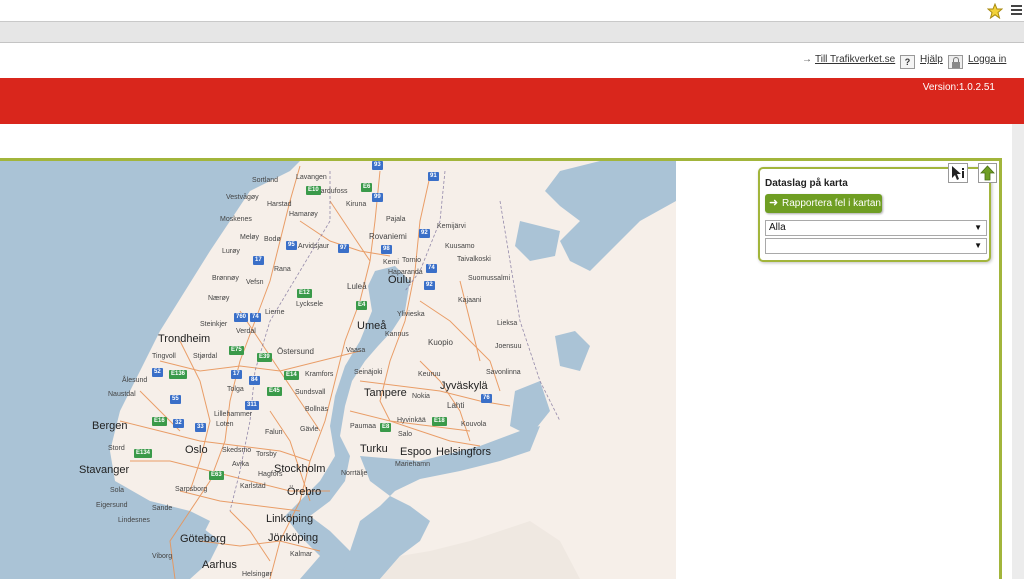  I want to click on map-town-label: Vestvågøy, so click(242, 197).